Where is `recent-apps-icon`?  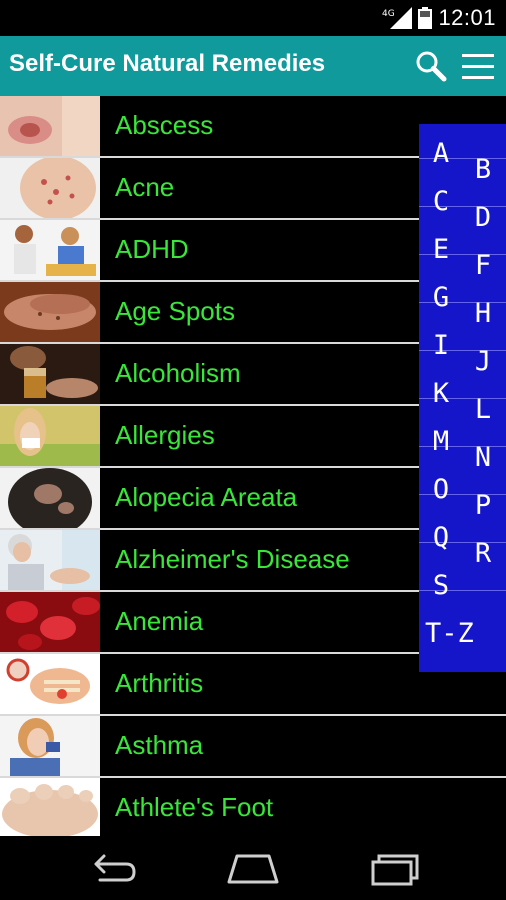
recent-apps-icon is located at coordinates (395, 870).